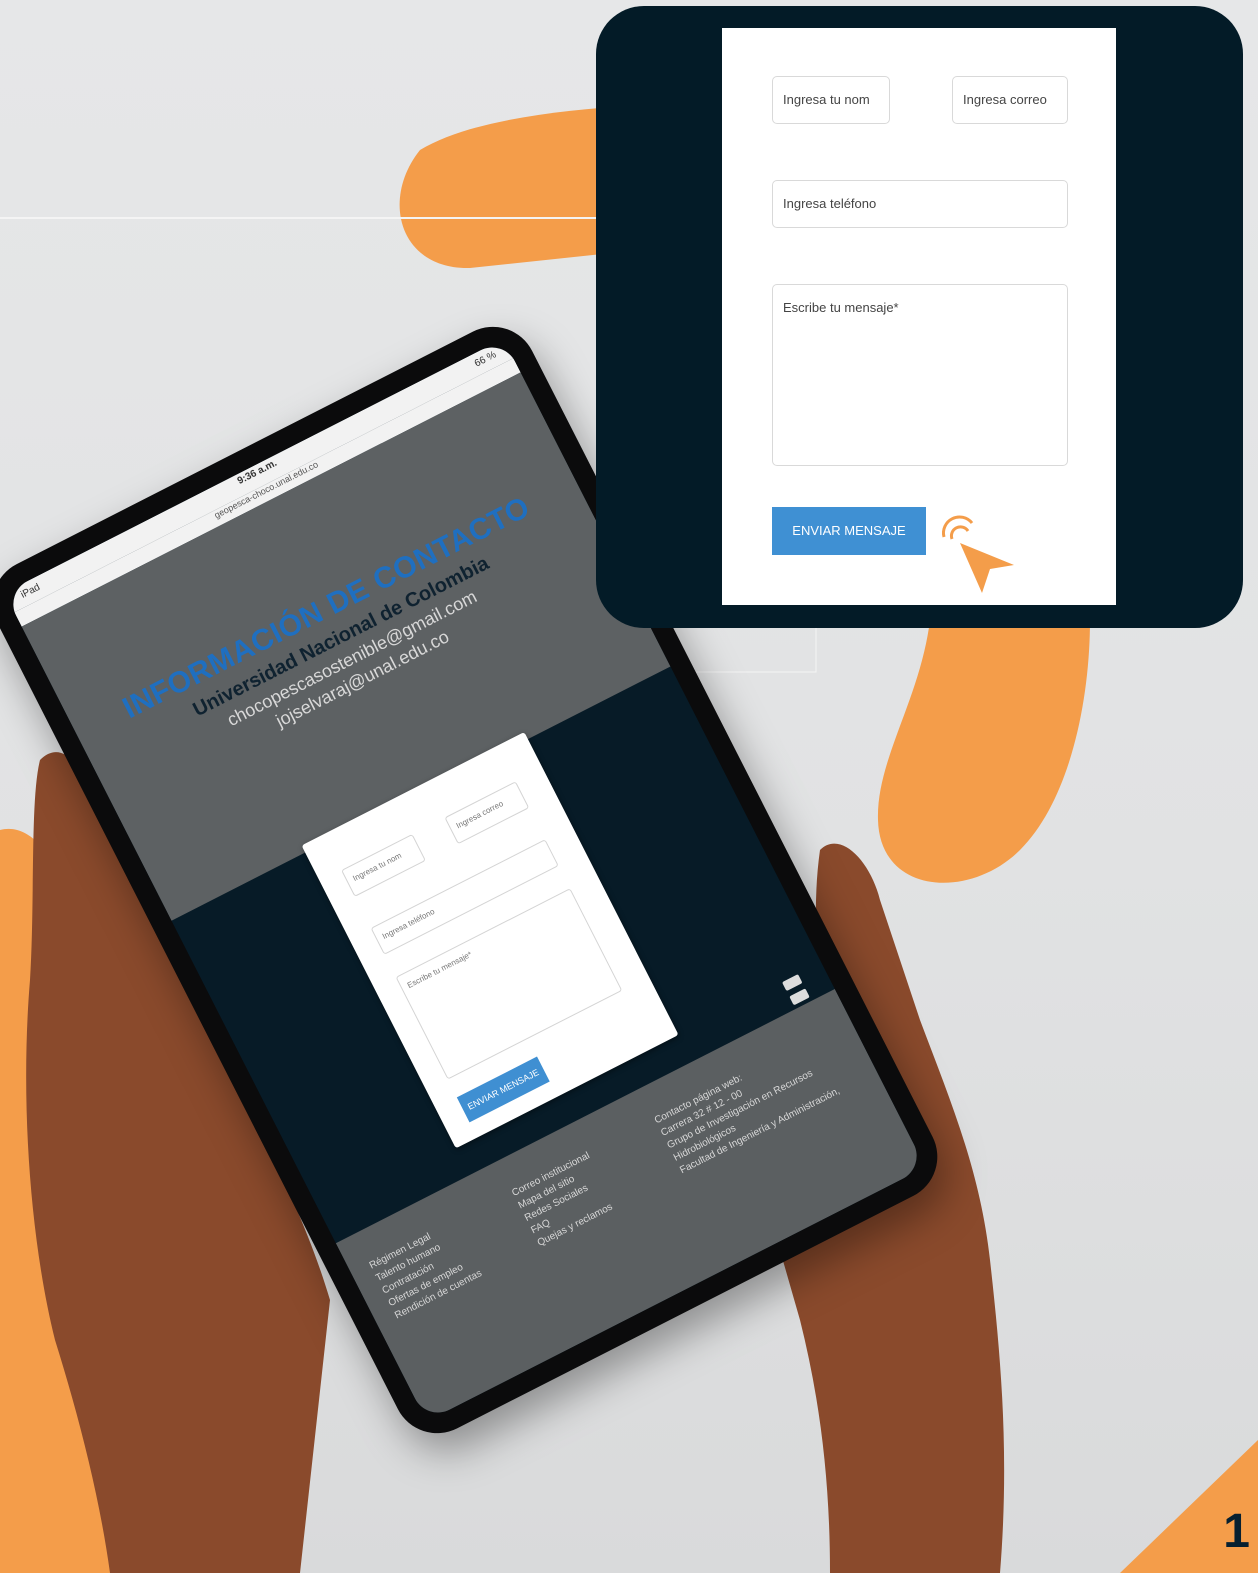  What do you see at coordinates (792, 983) in the screenshot?
I see `social-icon` at bounding box center [792, 983].